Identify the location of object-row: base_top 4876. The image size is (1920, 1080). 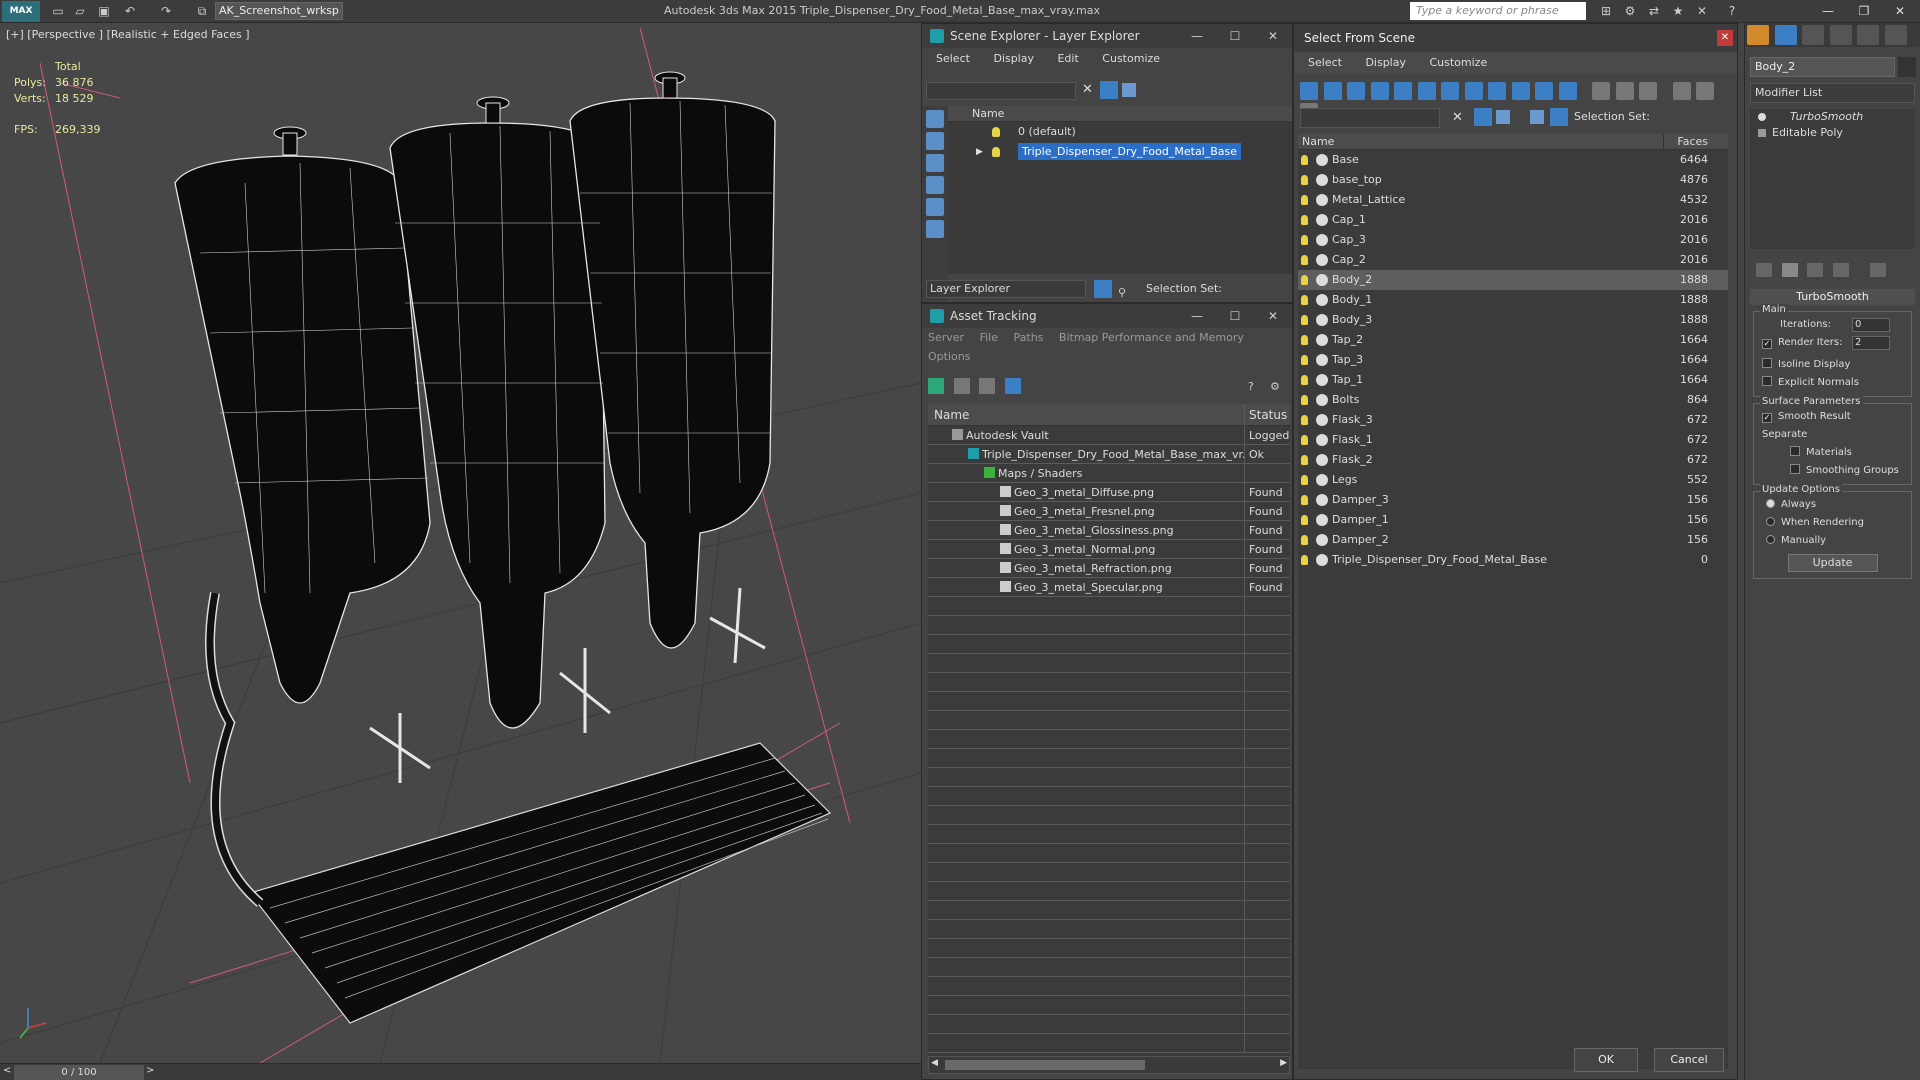
(1513, 180).